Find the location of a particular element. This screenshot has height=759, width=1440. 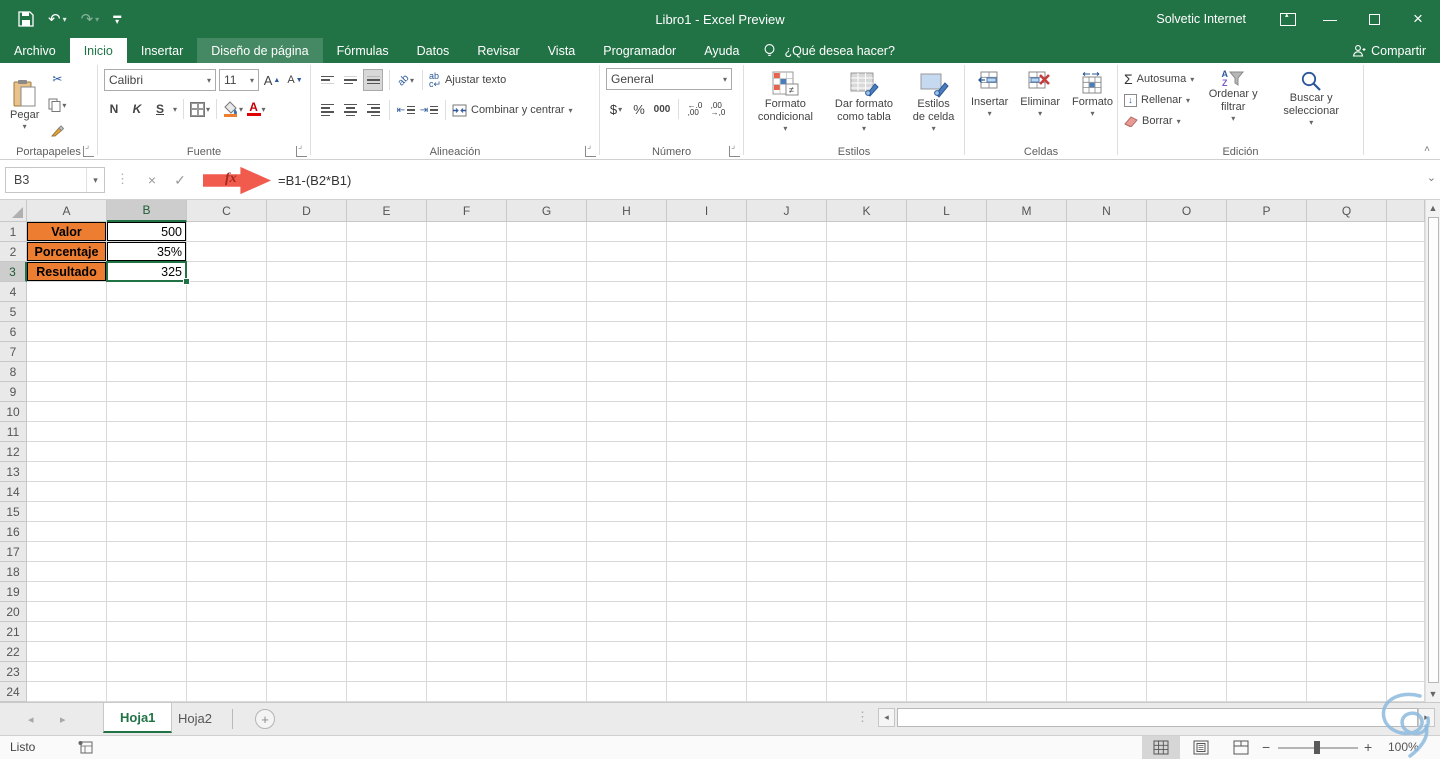

cell-E4 is located at coordinates (387, 292).